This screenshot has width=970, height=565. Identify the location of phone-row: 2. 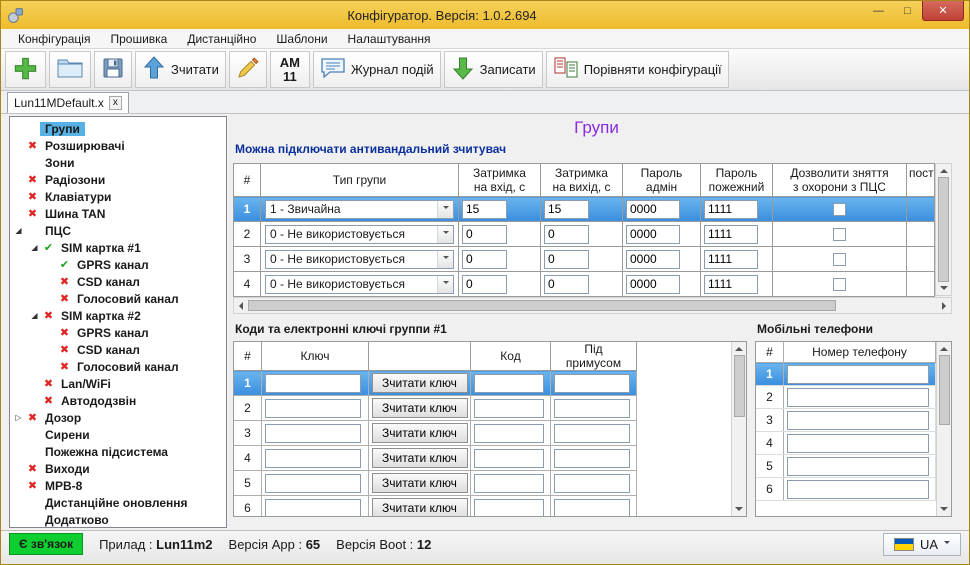
(846, 397).